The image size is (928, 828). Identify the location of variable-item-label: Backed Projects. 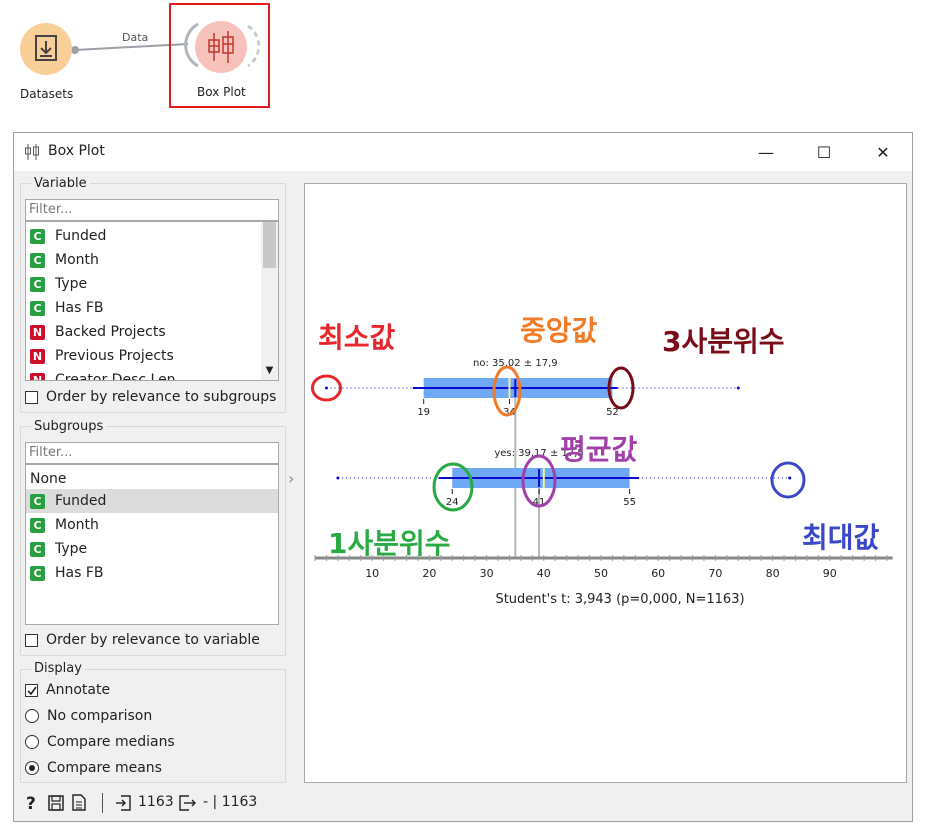
(110, 332).